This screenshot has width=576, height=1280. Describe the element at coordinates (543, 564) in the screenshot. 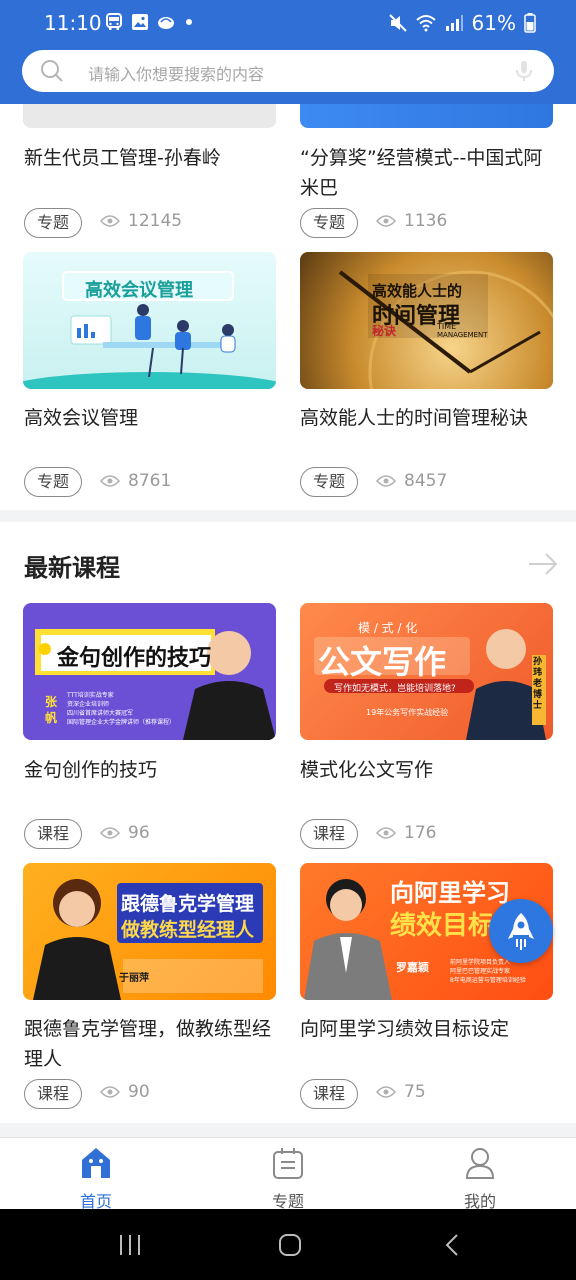

I see `arrow-right-icon` at that location.